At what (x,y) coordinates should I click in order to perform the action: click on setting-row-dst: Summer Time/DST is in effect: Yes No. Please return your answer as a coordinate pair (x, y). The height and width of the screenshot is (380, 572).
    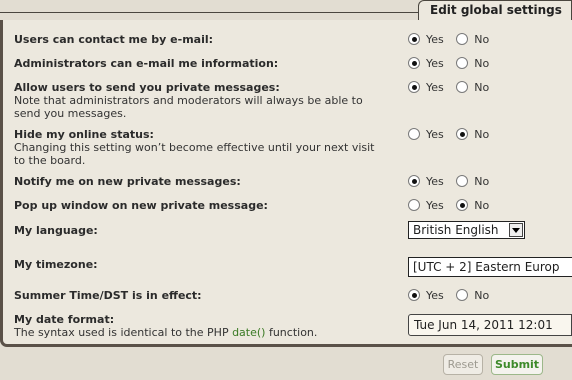
    Looking at the image, I should click on (293, 295).